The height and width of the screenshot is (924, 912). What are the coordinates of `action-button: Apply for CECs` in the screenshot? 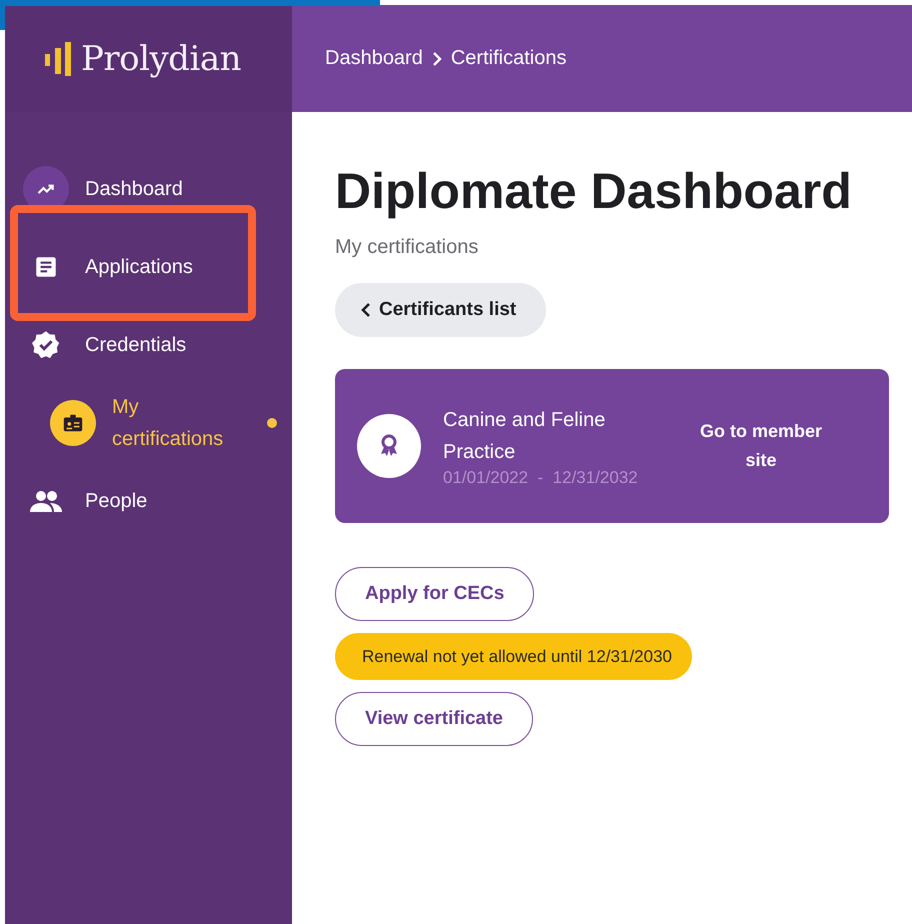 It's located at (434, 594).